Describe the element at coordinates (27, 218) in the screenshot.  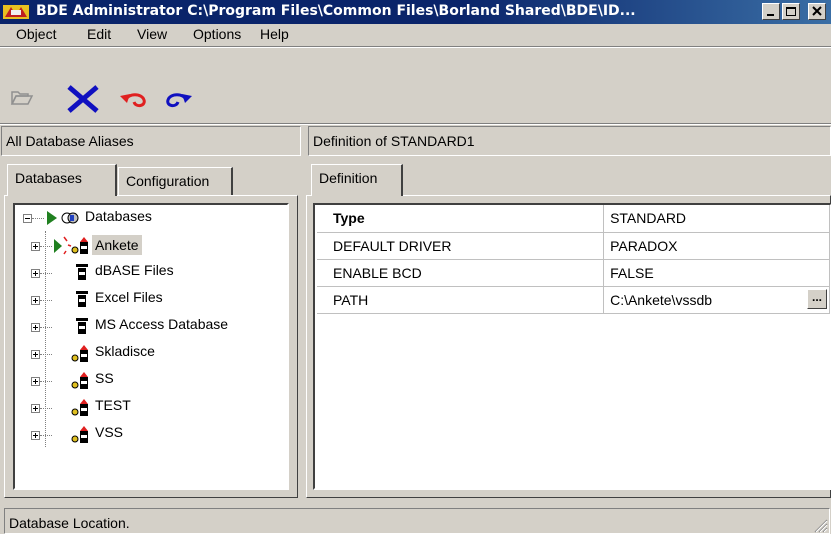
I see `collapse-databases-toggle` at that location.